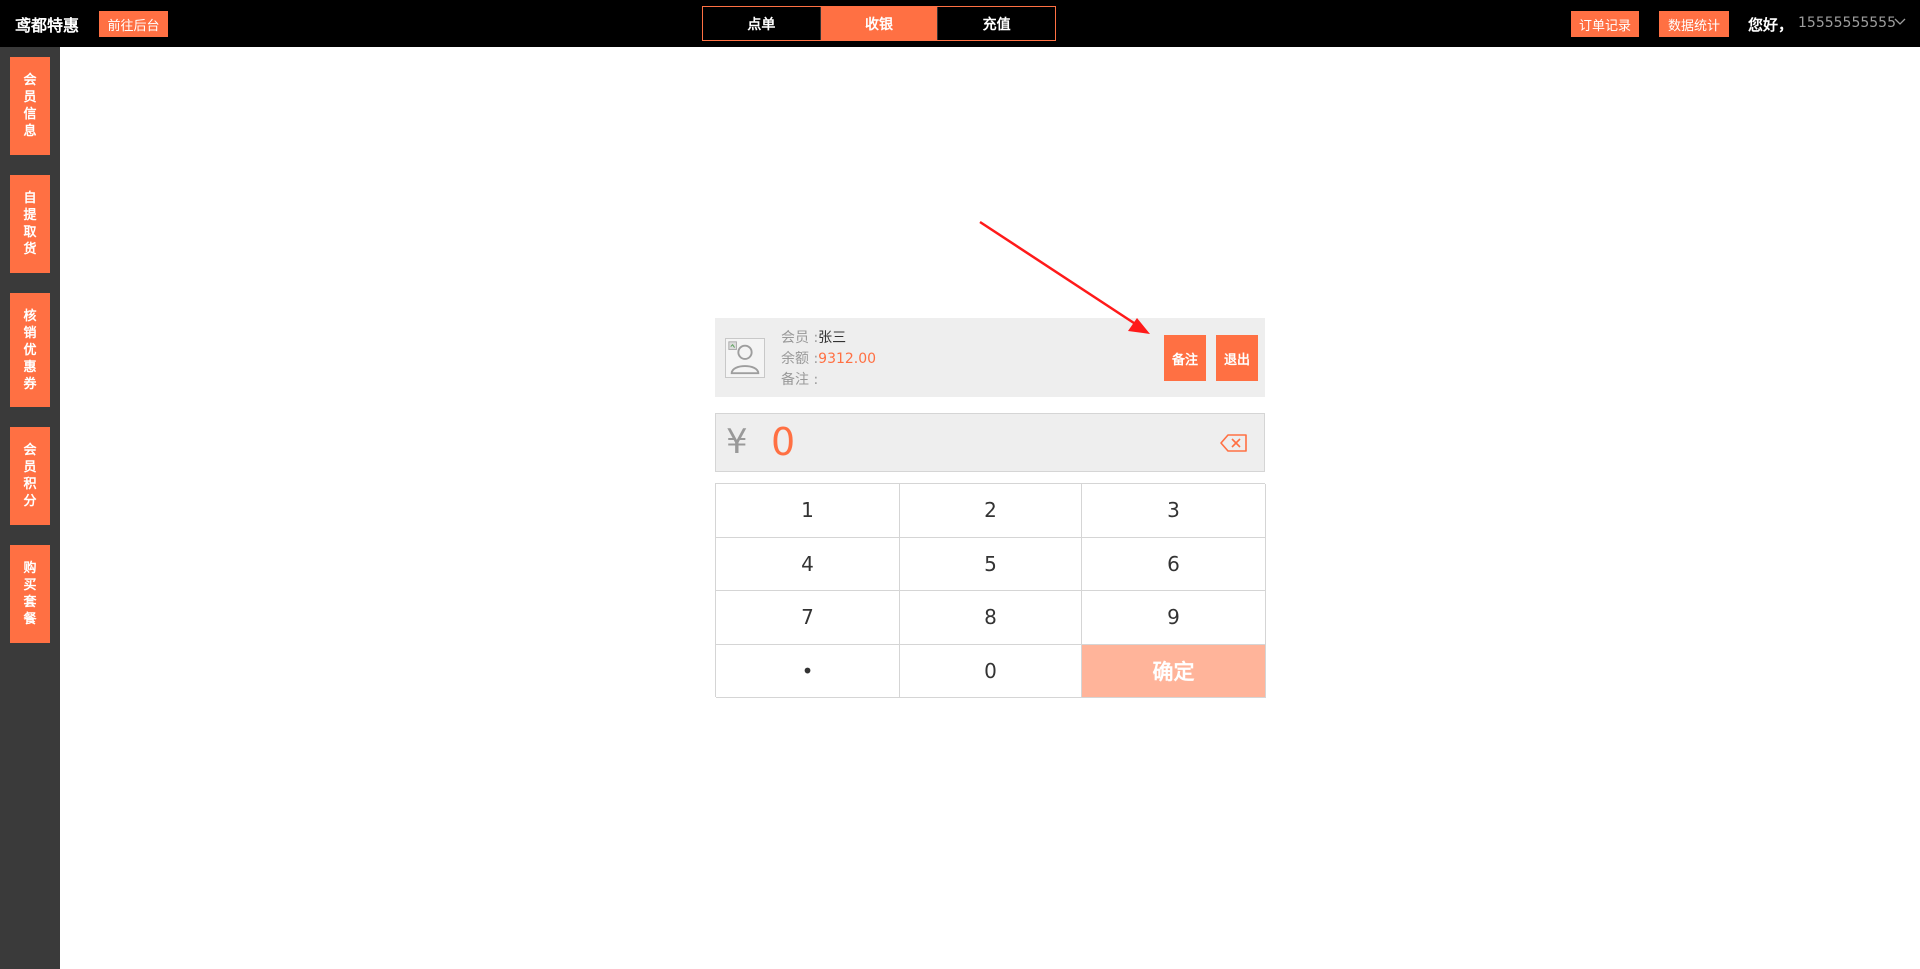  I want to click on sidebar-item-label: 自提取货, so click(30, 224).